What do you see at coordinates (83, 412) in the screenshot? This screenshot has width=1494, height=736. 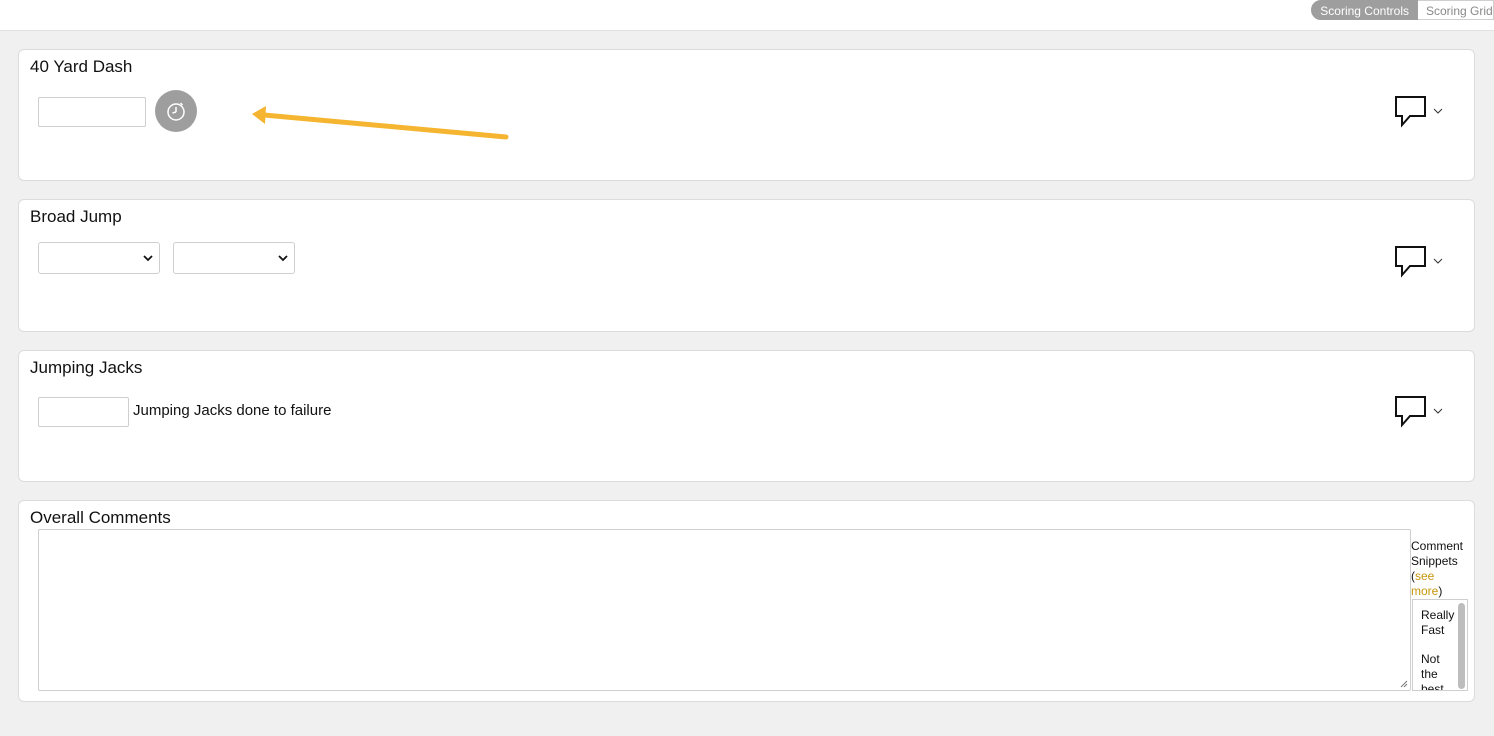 I see `reps-input` at bounding box center [83, 412].